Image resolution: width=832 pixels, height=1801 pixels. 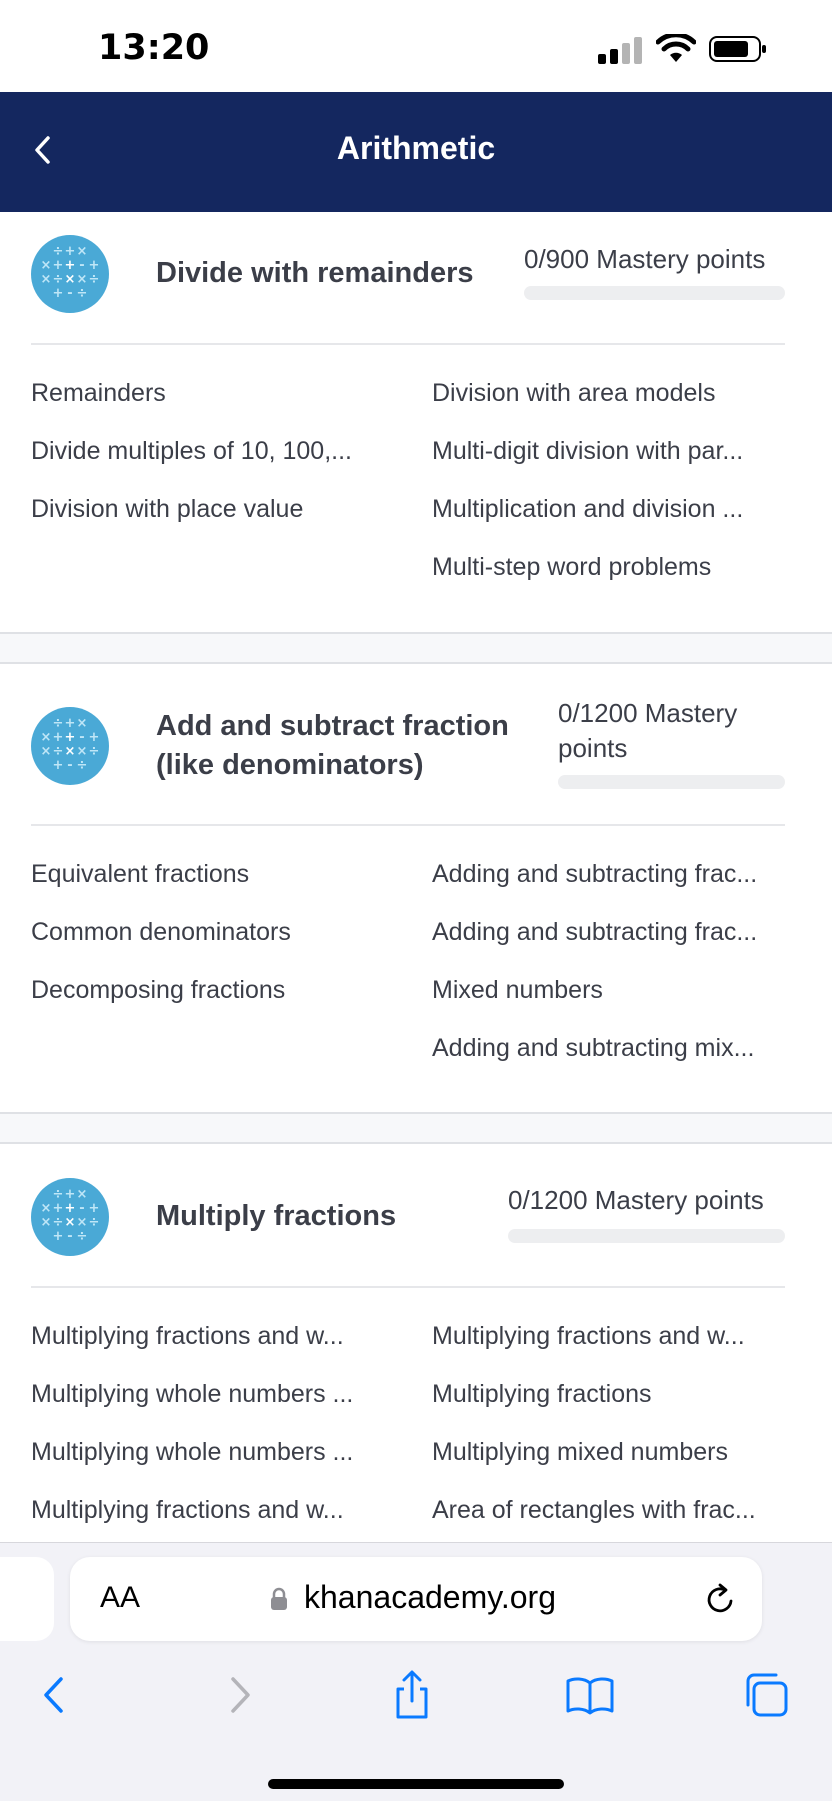 I want to click on lesson-link: Remainders, so click(x=98, y=393).